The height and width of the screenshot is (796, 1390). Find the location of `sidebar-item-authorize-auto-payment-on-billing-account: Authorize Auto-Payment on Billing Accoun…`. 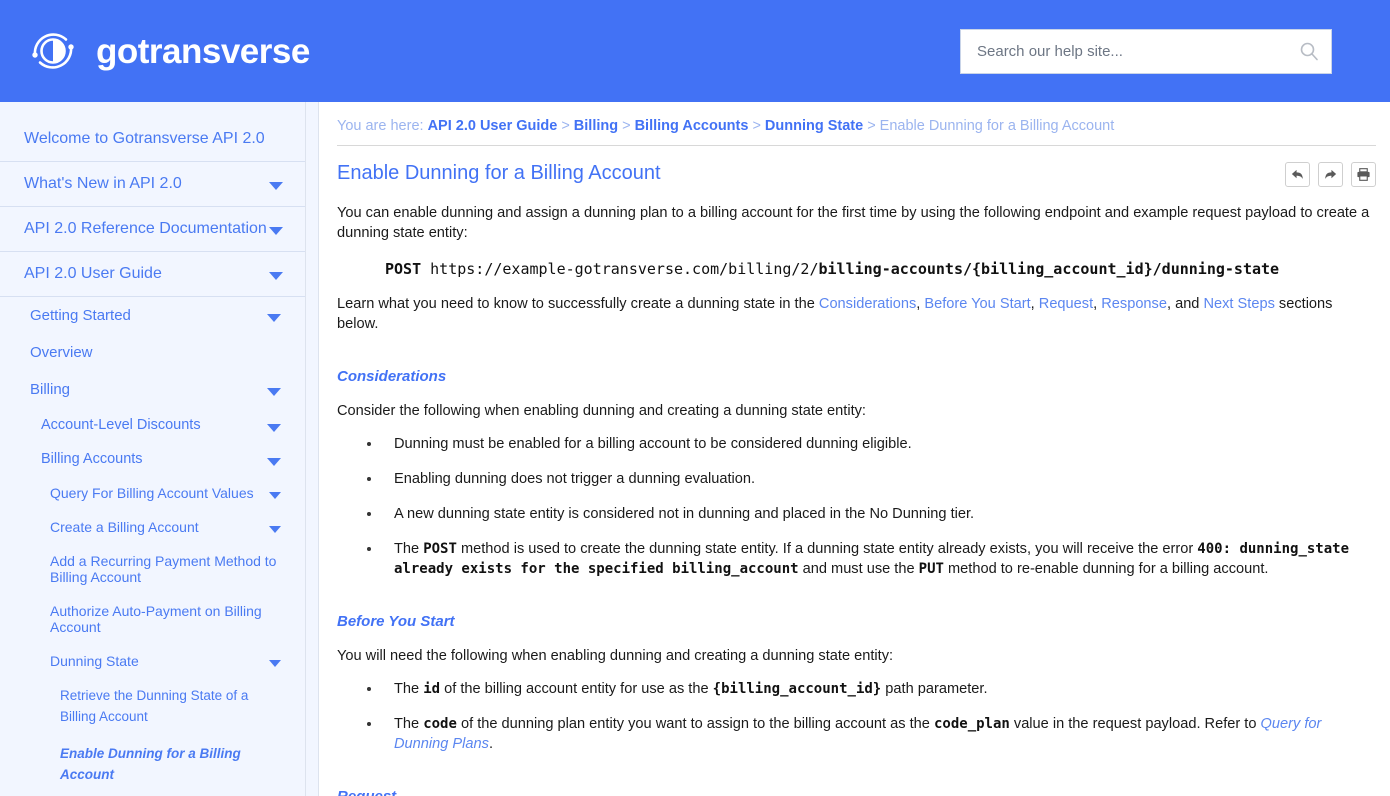

sidebar-item-authorize-auto-payment-on-billing-account: Authorize Auto-Payment on Billing Accoun… is located at coordinates (152, 619).